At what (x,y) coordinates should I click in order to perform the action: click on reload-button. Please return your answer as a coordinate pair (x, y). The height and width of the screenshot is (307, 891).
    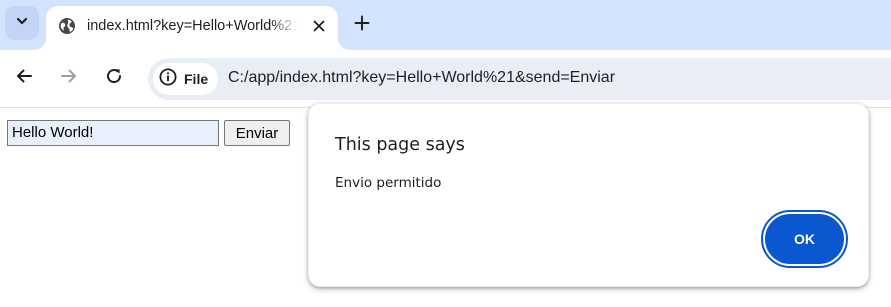
    Looking at the image, I should click on (114, 78).